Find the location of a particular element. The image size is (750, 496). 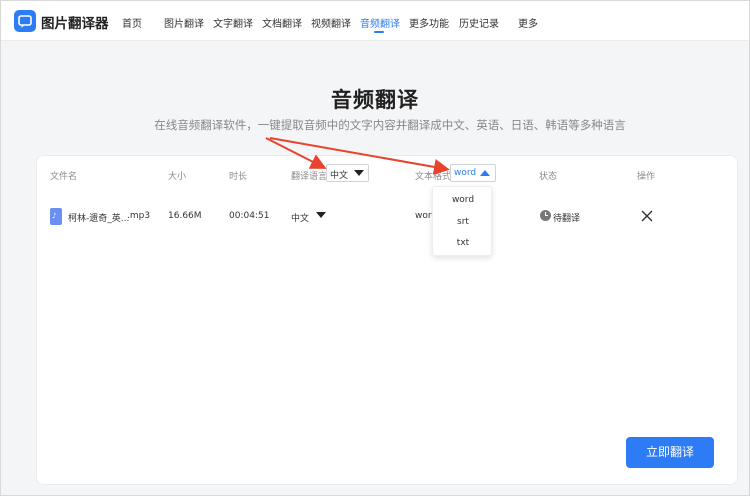

column-header-size: 大小 is located at coordinates (177, 177).